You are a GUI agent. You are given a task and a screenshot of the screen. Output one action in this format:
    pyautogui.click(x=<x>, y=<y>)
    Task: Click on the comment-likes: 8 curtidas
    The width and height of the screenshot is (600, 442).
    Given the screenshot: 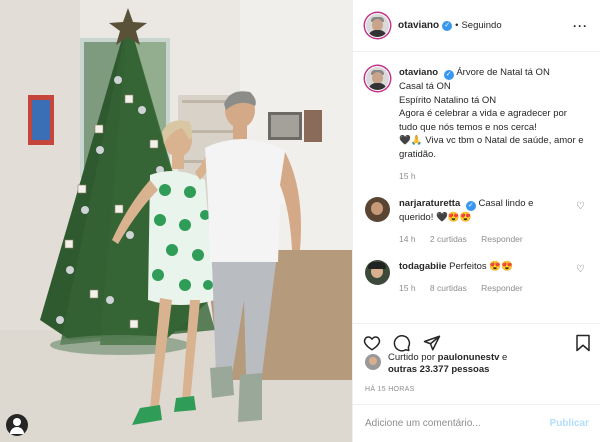 What is the action you would take?
    pyautogui.click(x=448, y=288)
    